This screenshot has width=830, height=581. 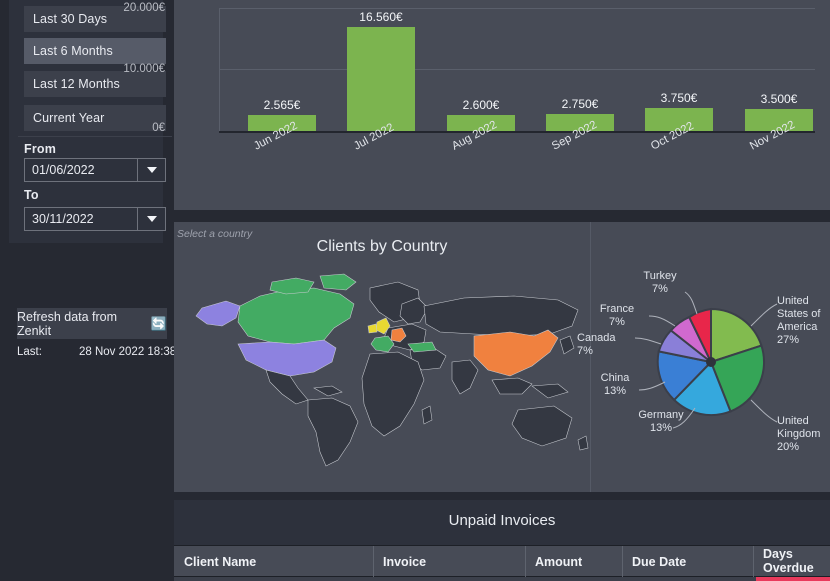 What do you see at coordinates (502, 520) in the screenshot?
I see `unpaid-invoices-title: Unpaid Invoices` at bounding box center [502, 520].